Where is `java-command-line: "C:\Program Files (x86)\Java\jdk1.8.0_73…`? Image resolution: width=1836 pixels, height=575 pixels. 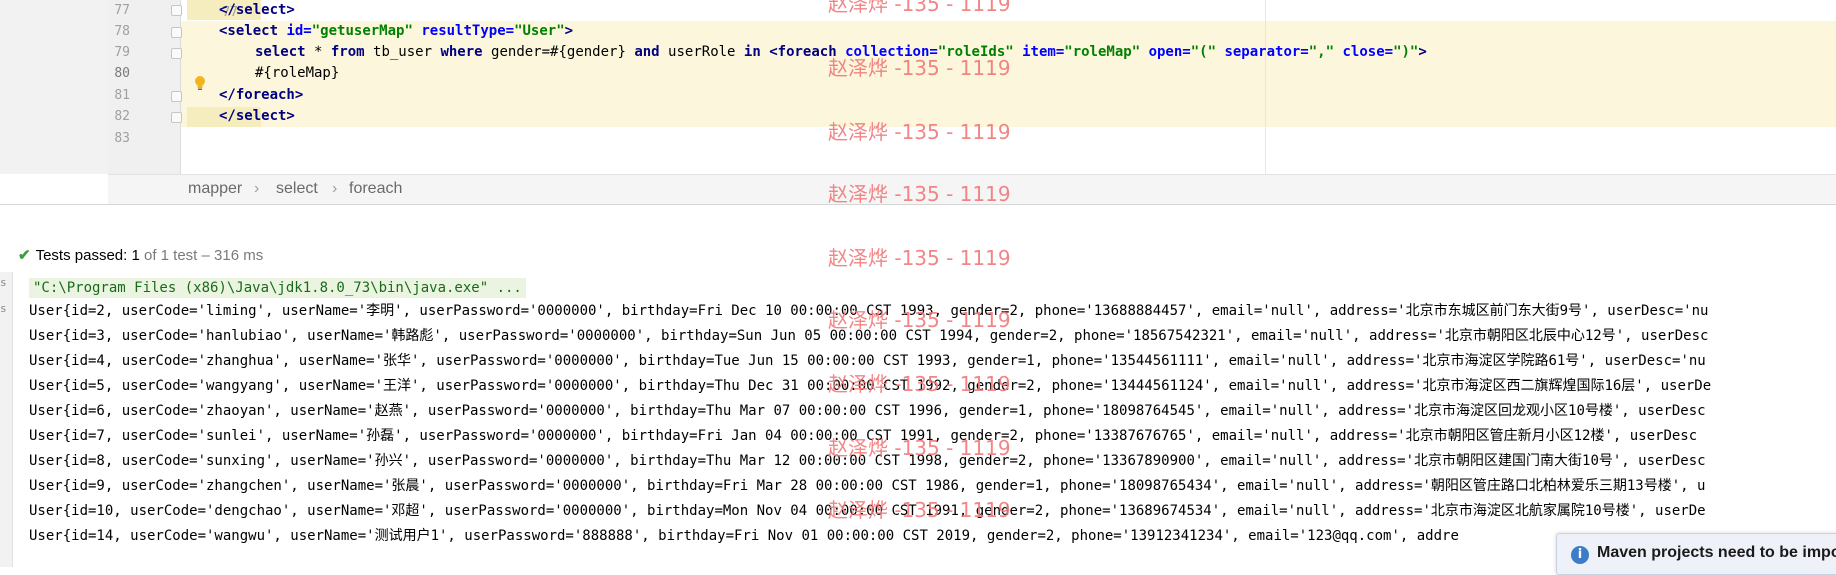 java-command-line: "C:\Program Files (x86)\Java\jdk1.8.0_73… is located at coordinates (277, 288).